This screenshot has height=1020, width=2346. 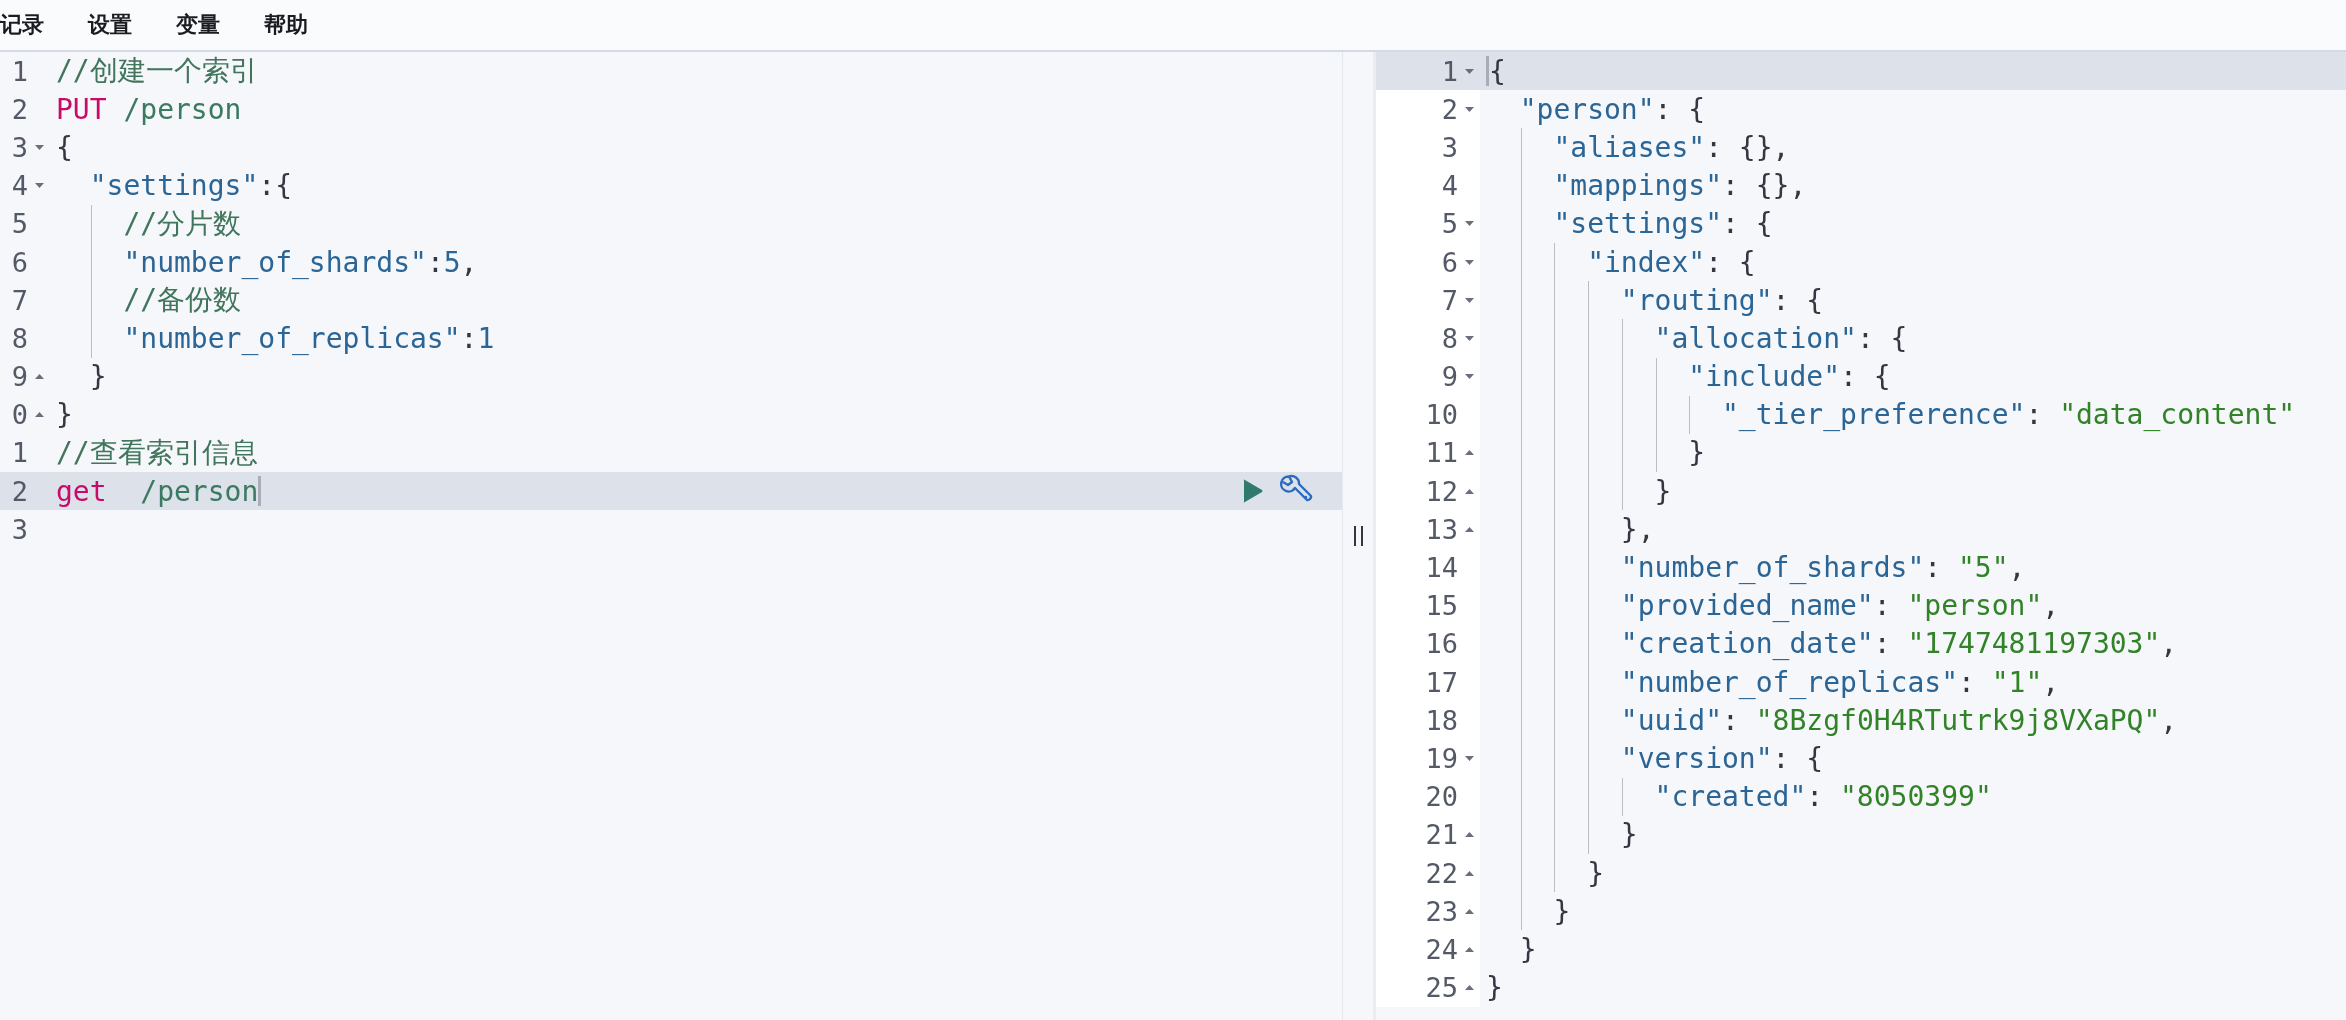 I want to click on code-line: "uuid": "8Bzgf0H4RTutrk9j8VXaPQ",, so click(x=1898, y=720).